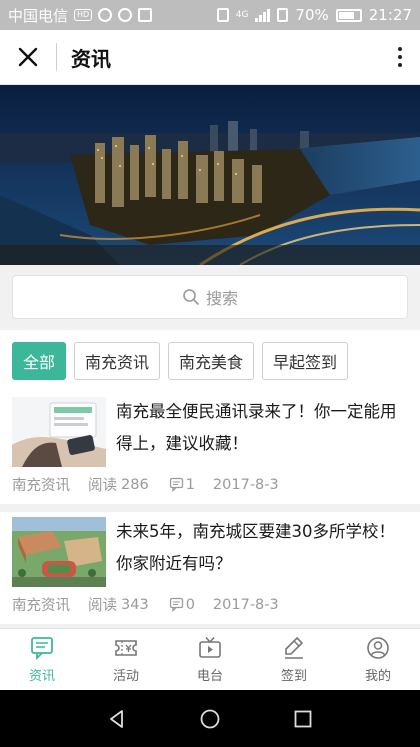  What do you see at coordinates (305, 361) in the screenshot?
I see `tab-morning-sign-in: 早起签到` at bounding box center [305, 361].